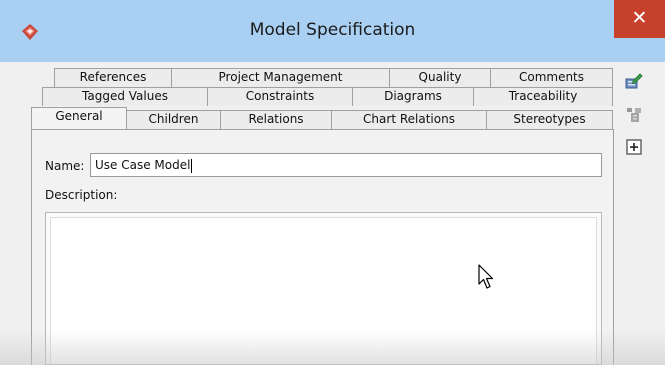  I want to click on tab-children: Children, so click(173, 119).